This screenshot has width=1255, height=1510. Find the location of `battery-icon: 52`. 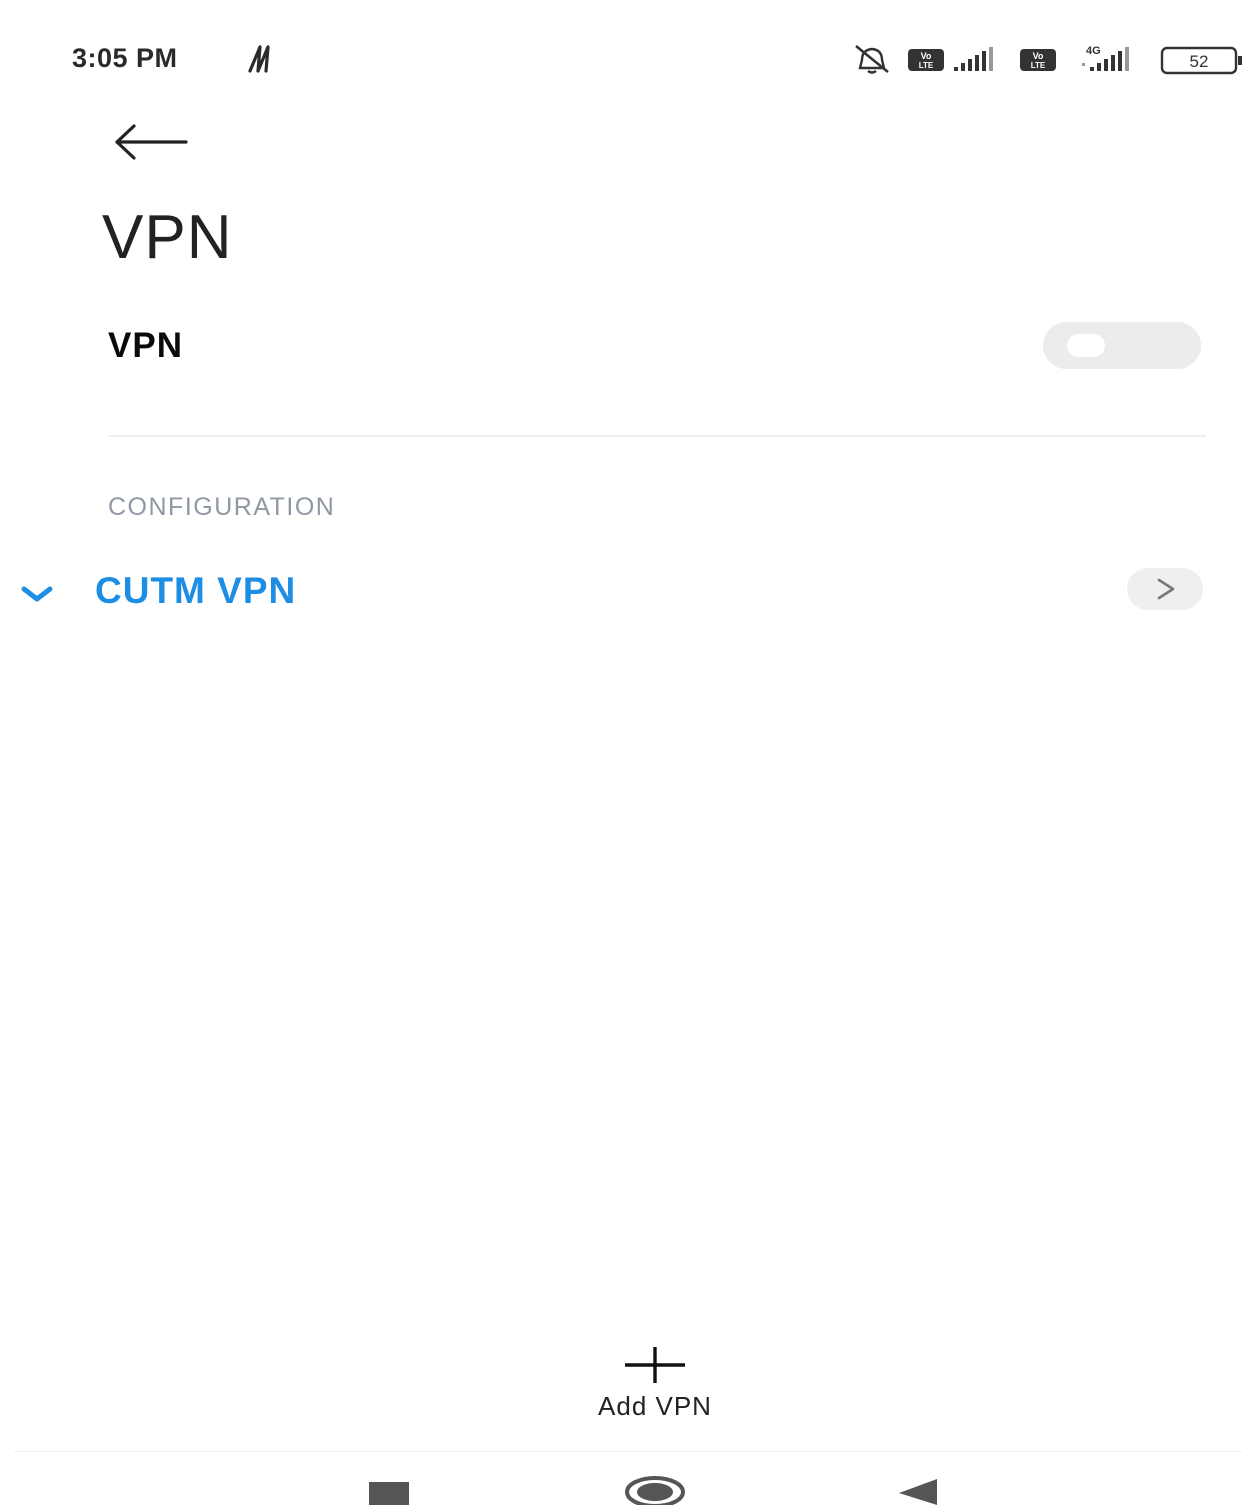

battery-icon: 52 is located at coordinates (1201, 60).